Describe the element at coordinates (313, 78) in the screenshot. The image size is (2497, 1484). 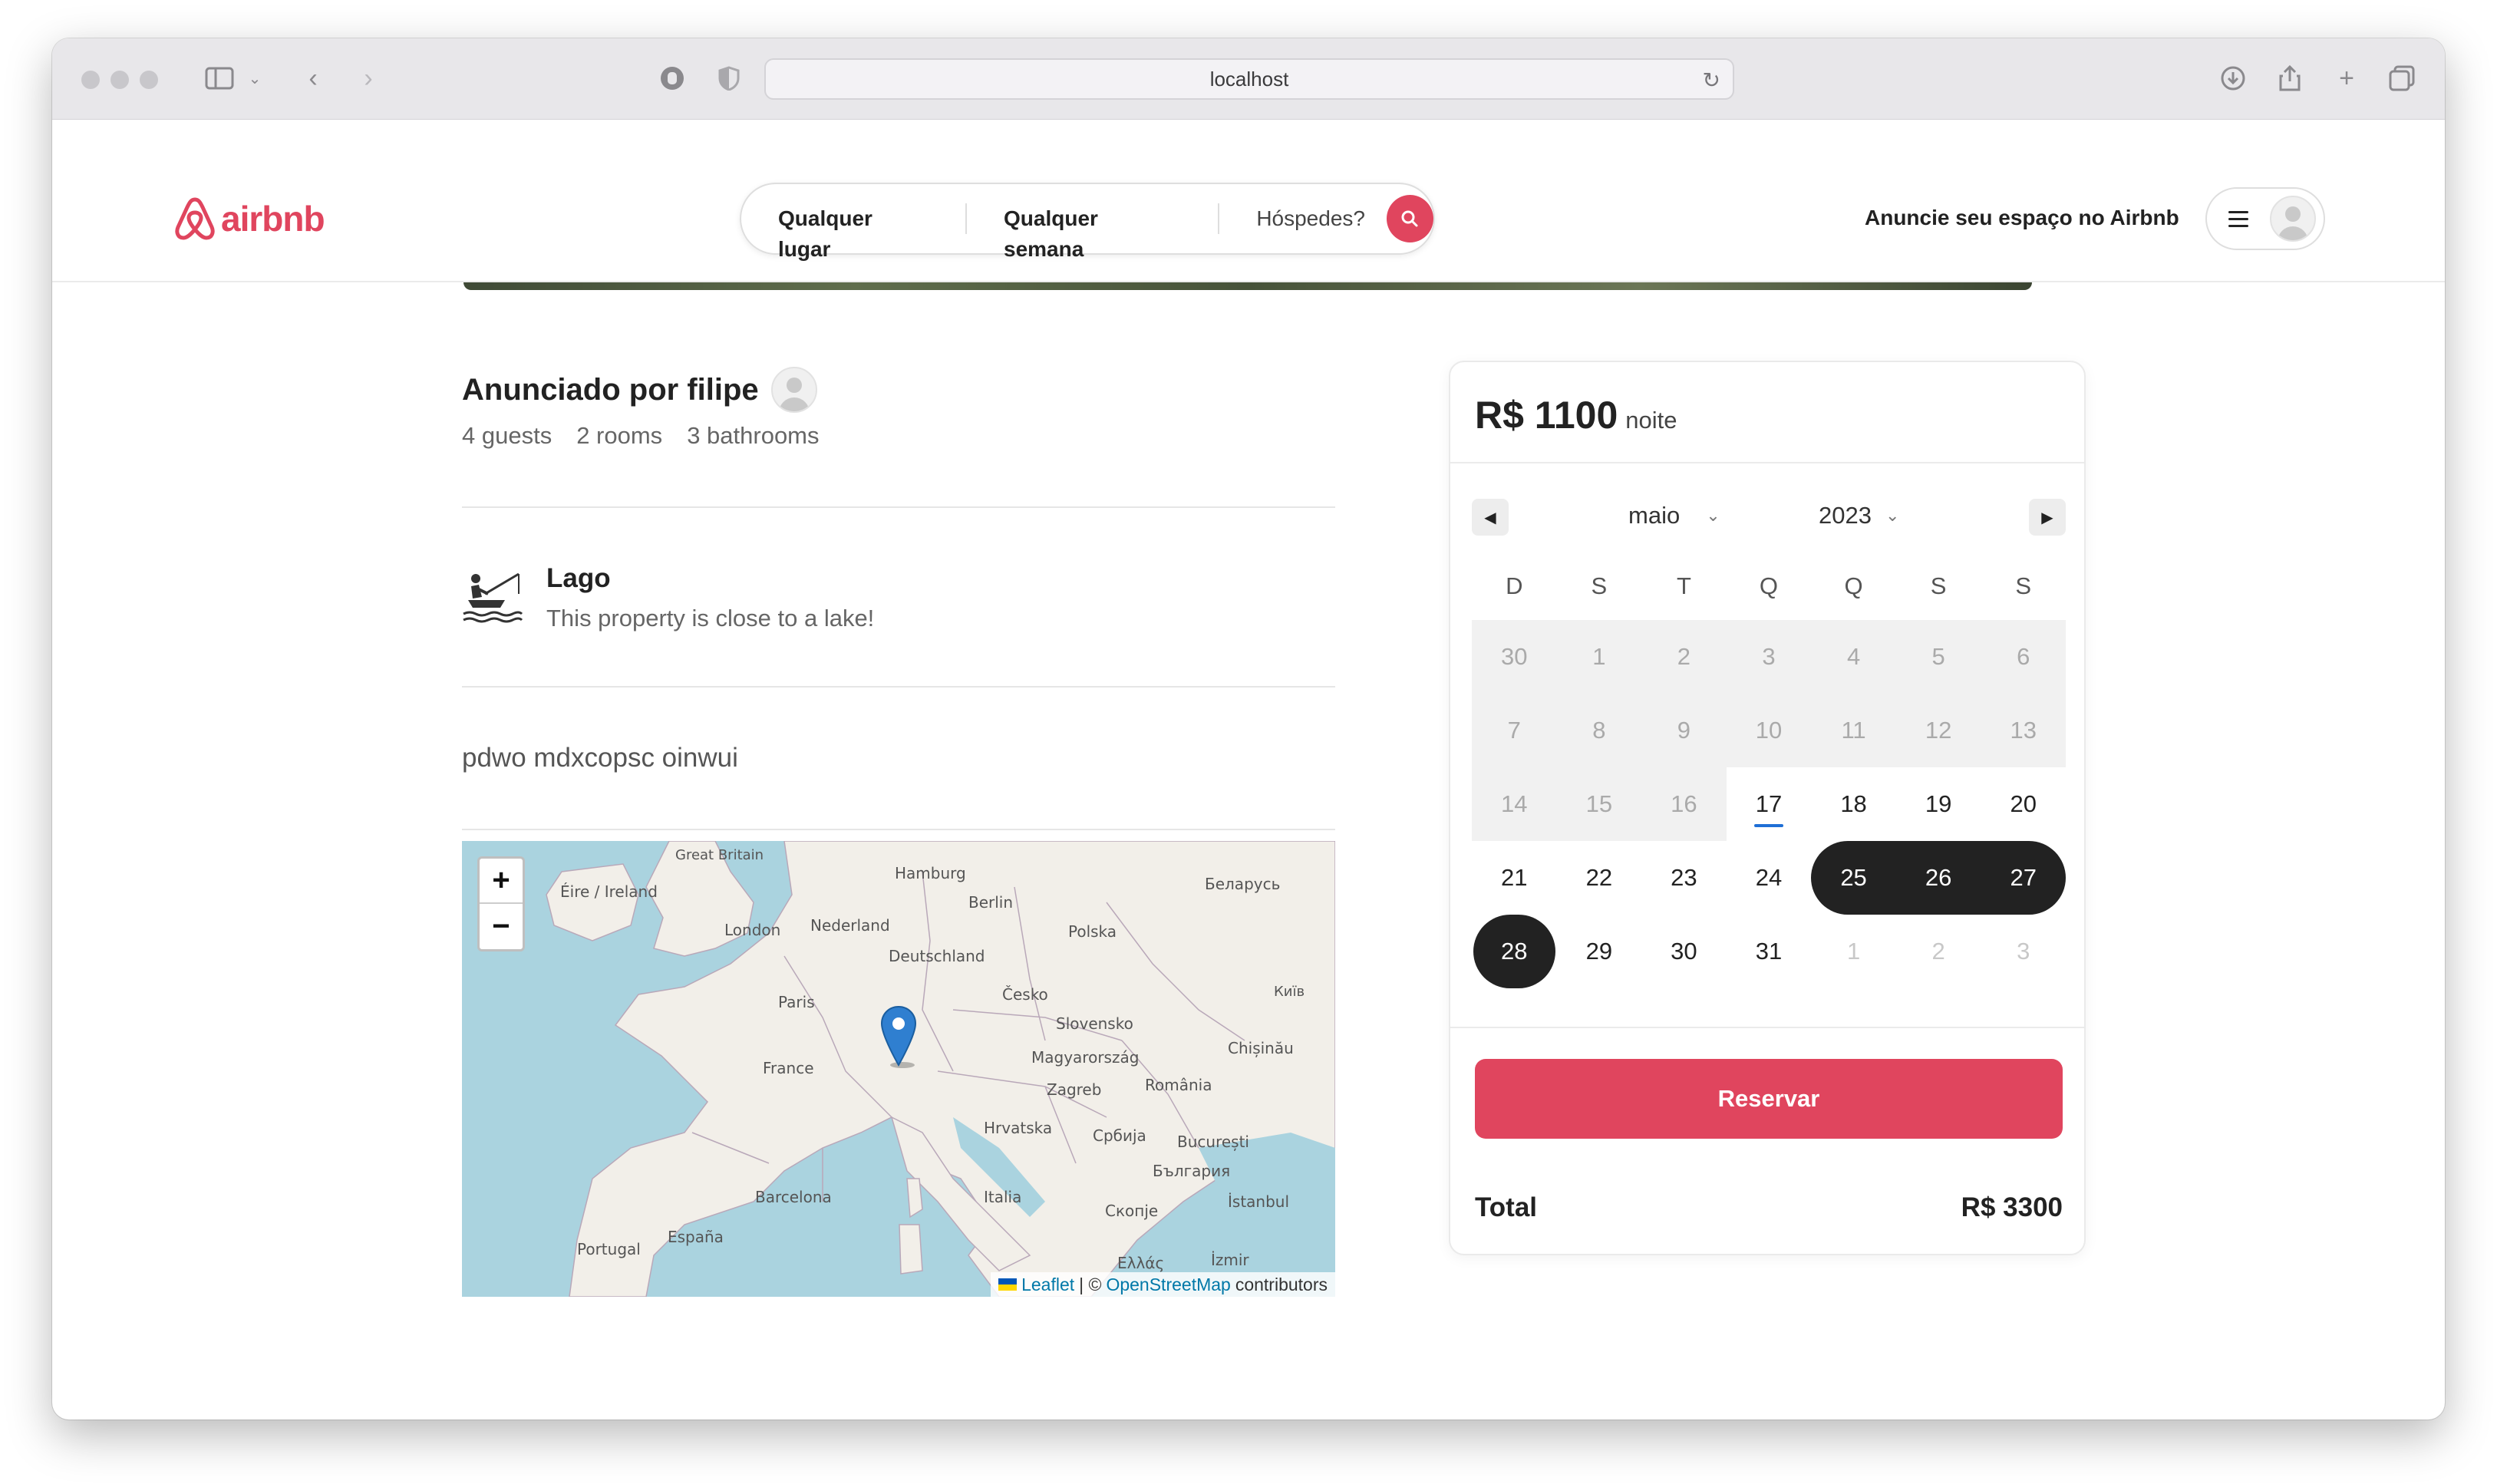
I see `back-icon: ‹` at that location.